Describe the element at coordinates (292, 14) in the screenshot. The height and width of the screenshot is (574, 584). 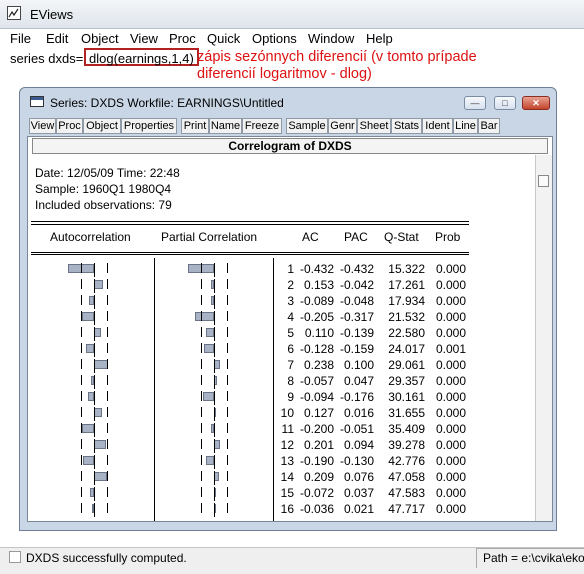
I see `app-titlebar: EViews` at that location.